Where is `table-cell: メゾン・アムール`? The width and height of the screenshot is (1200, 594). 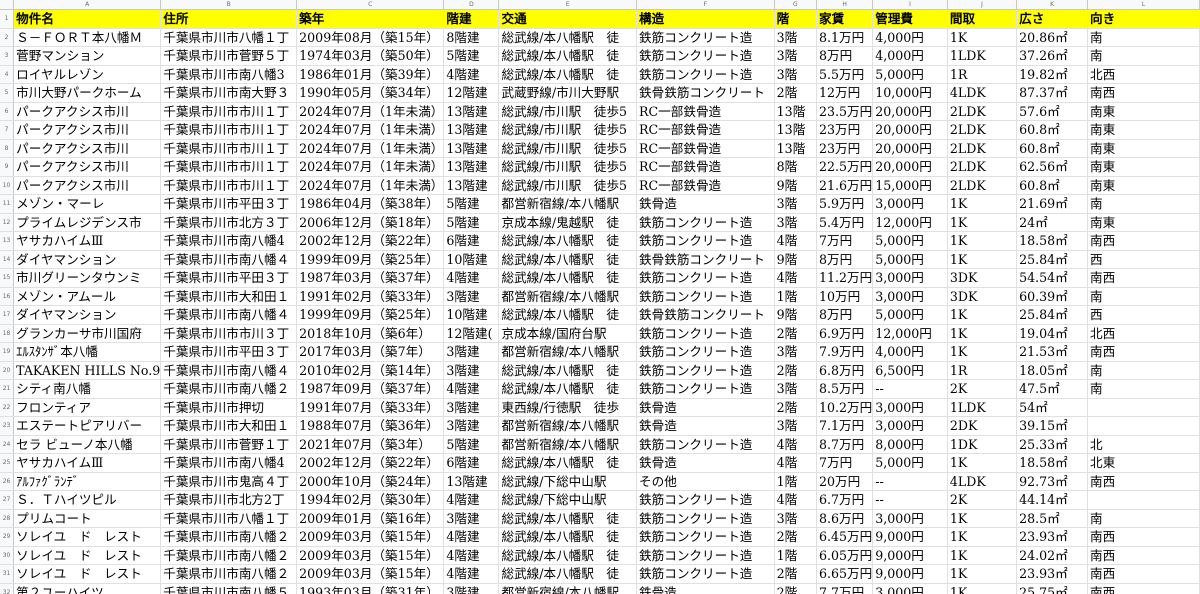 table-cell: メゾン・アムール is located at coordinates (87, 296).